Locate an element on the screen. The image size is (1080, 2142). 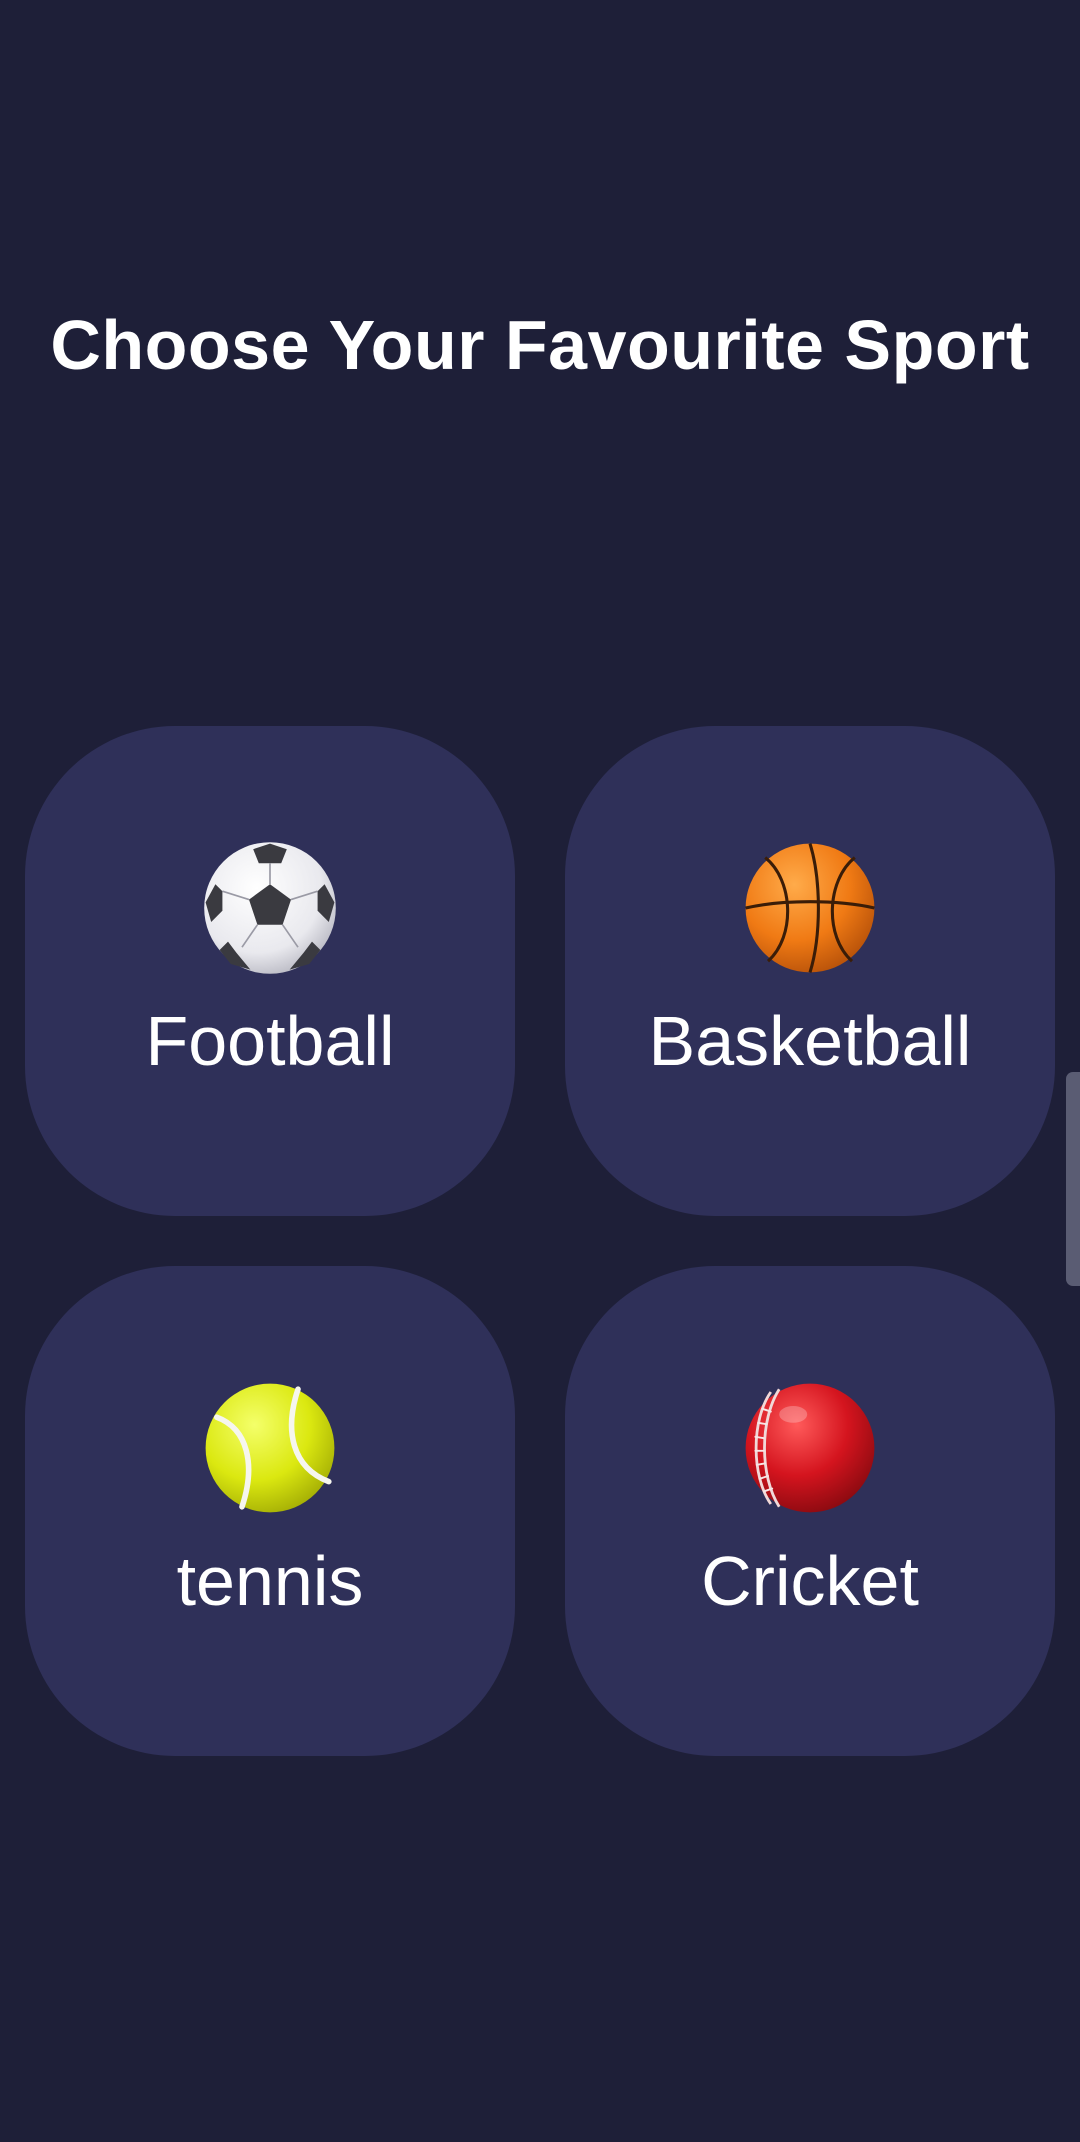
sport-label: Football is located at coordinates (270, 1041).